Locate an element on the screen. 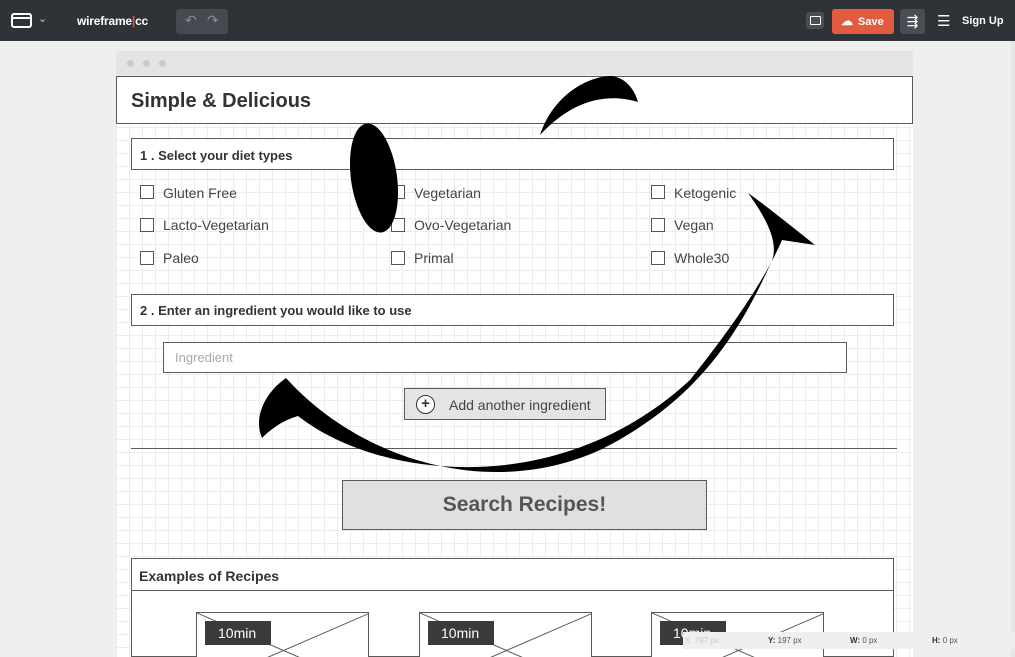  coordinates-status: X: 797 px Y: 197 px W: 0 px H: 0 px is located at coordinates (849, 640).